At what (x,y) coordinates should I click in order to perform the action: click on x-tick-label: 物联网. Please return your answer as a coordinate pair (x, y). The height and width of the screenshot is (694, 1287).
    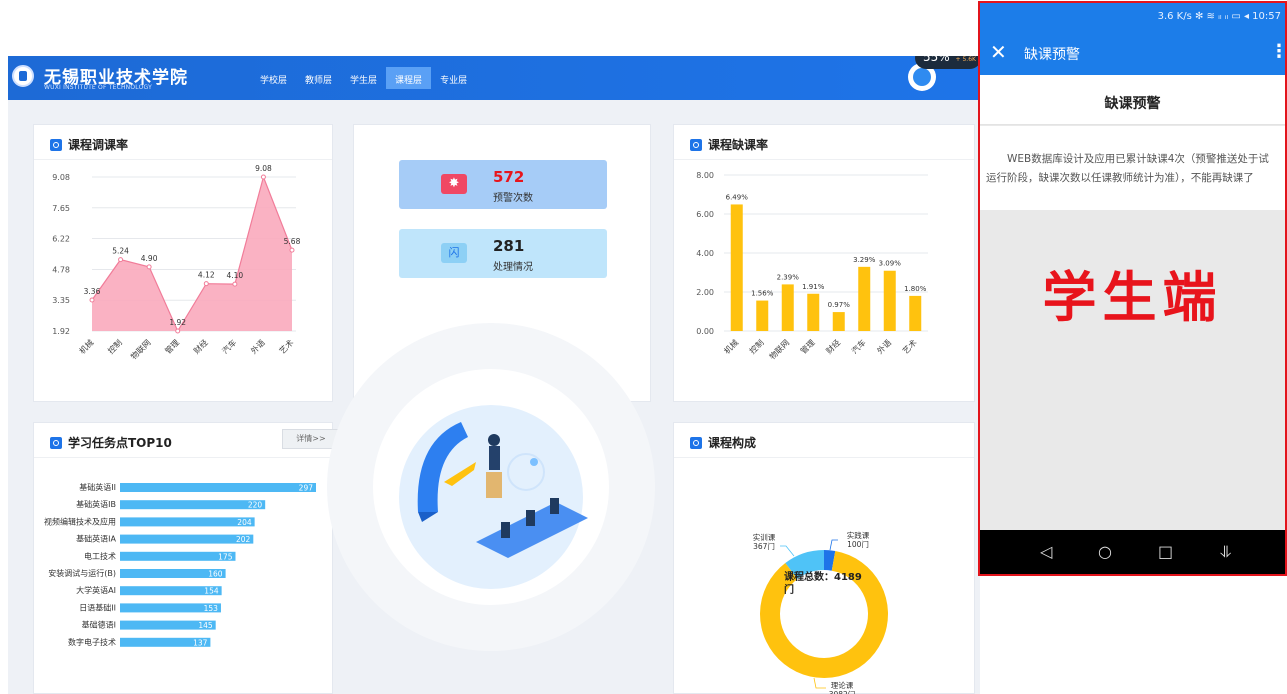
    Looking at the image, I should click on (141, 349).